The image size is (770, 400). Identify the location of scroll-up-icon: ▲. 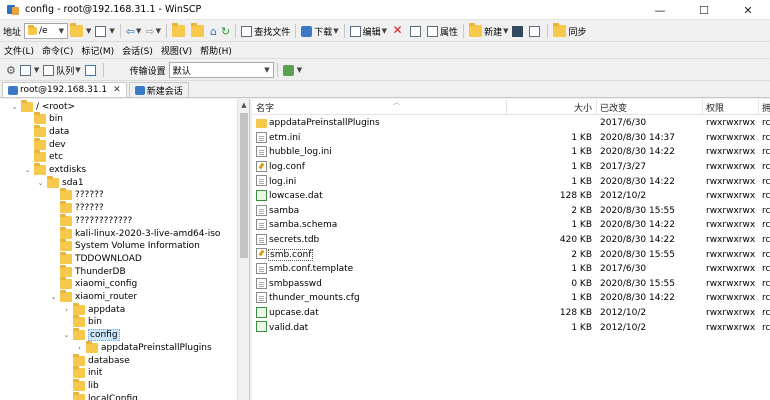
(243, 105).